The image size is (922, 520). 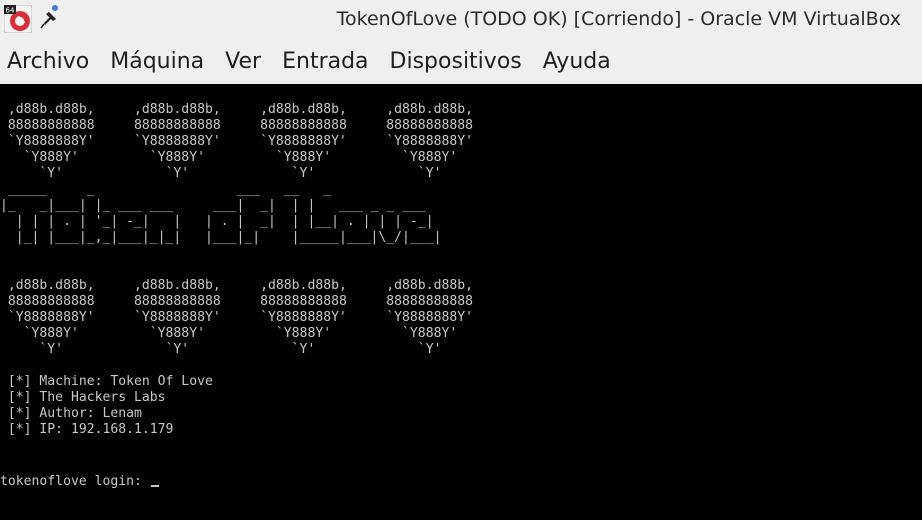 I want to click on app-icon-badge: 64, so click(x=10, y=11).